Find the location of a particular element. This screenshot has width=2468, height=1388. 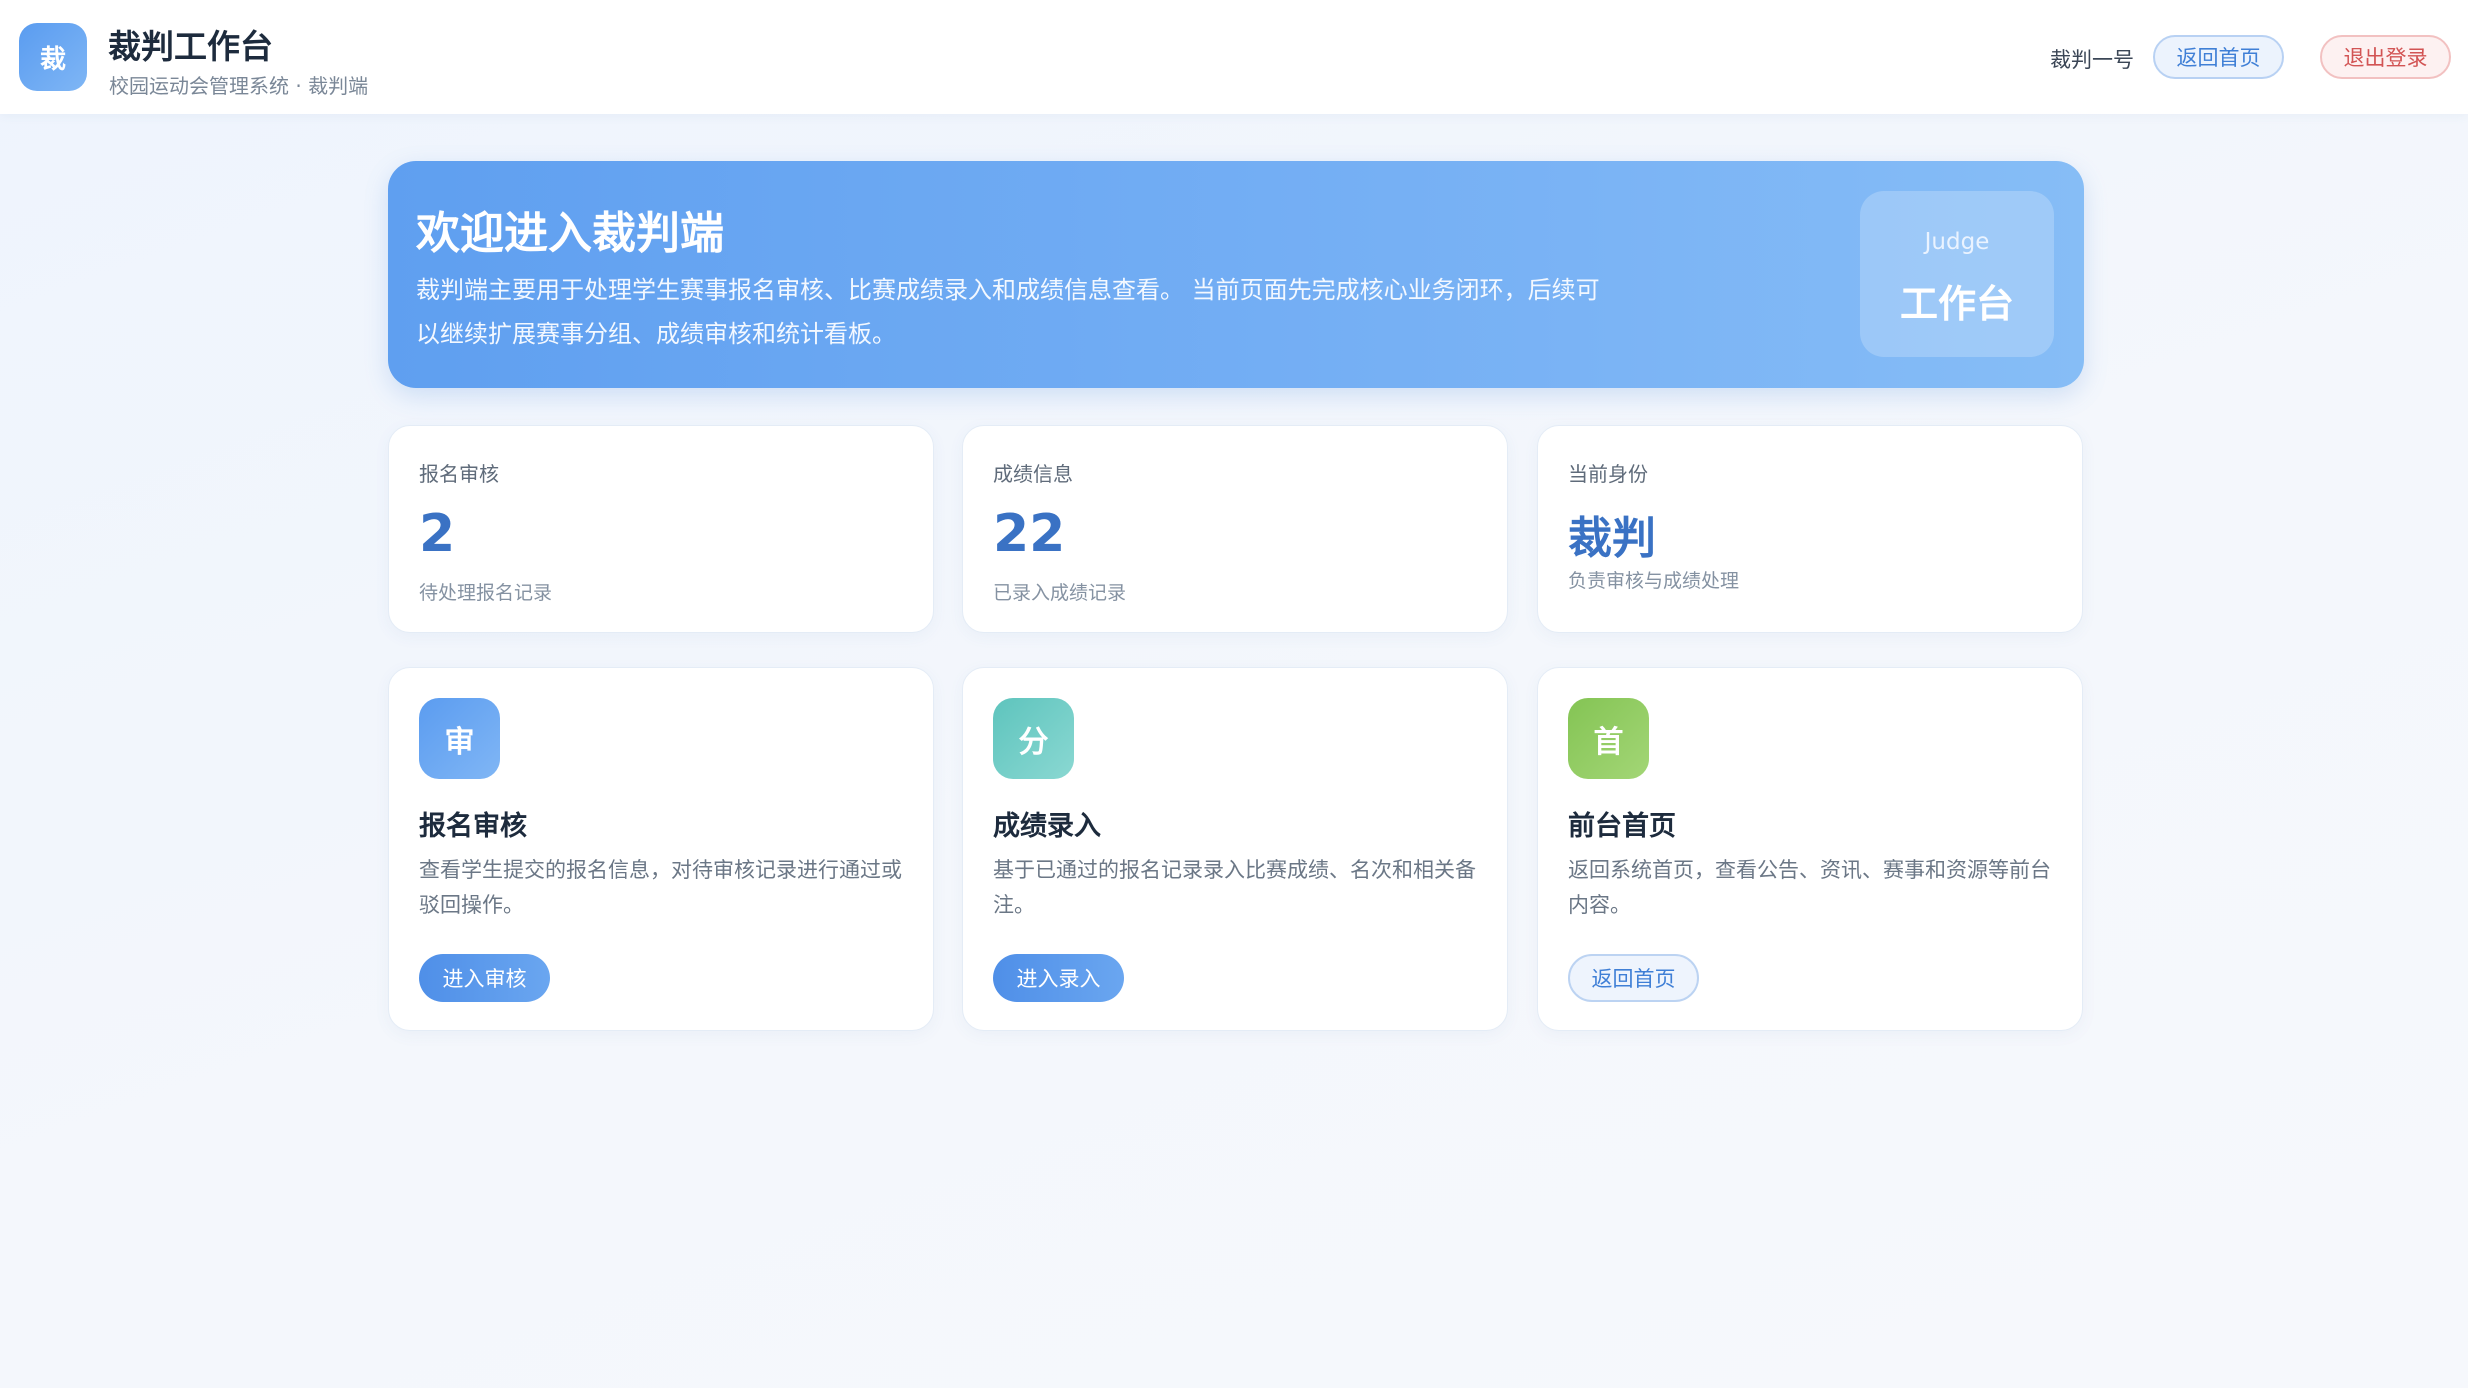

stat-card-score-records: 成绩信息 22 已录入成绩记录 is located at coordinates (1235, 529).